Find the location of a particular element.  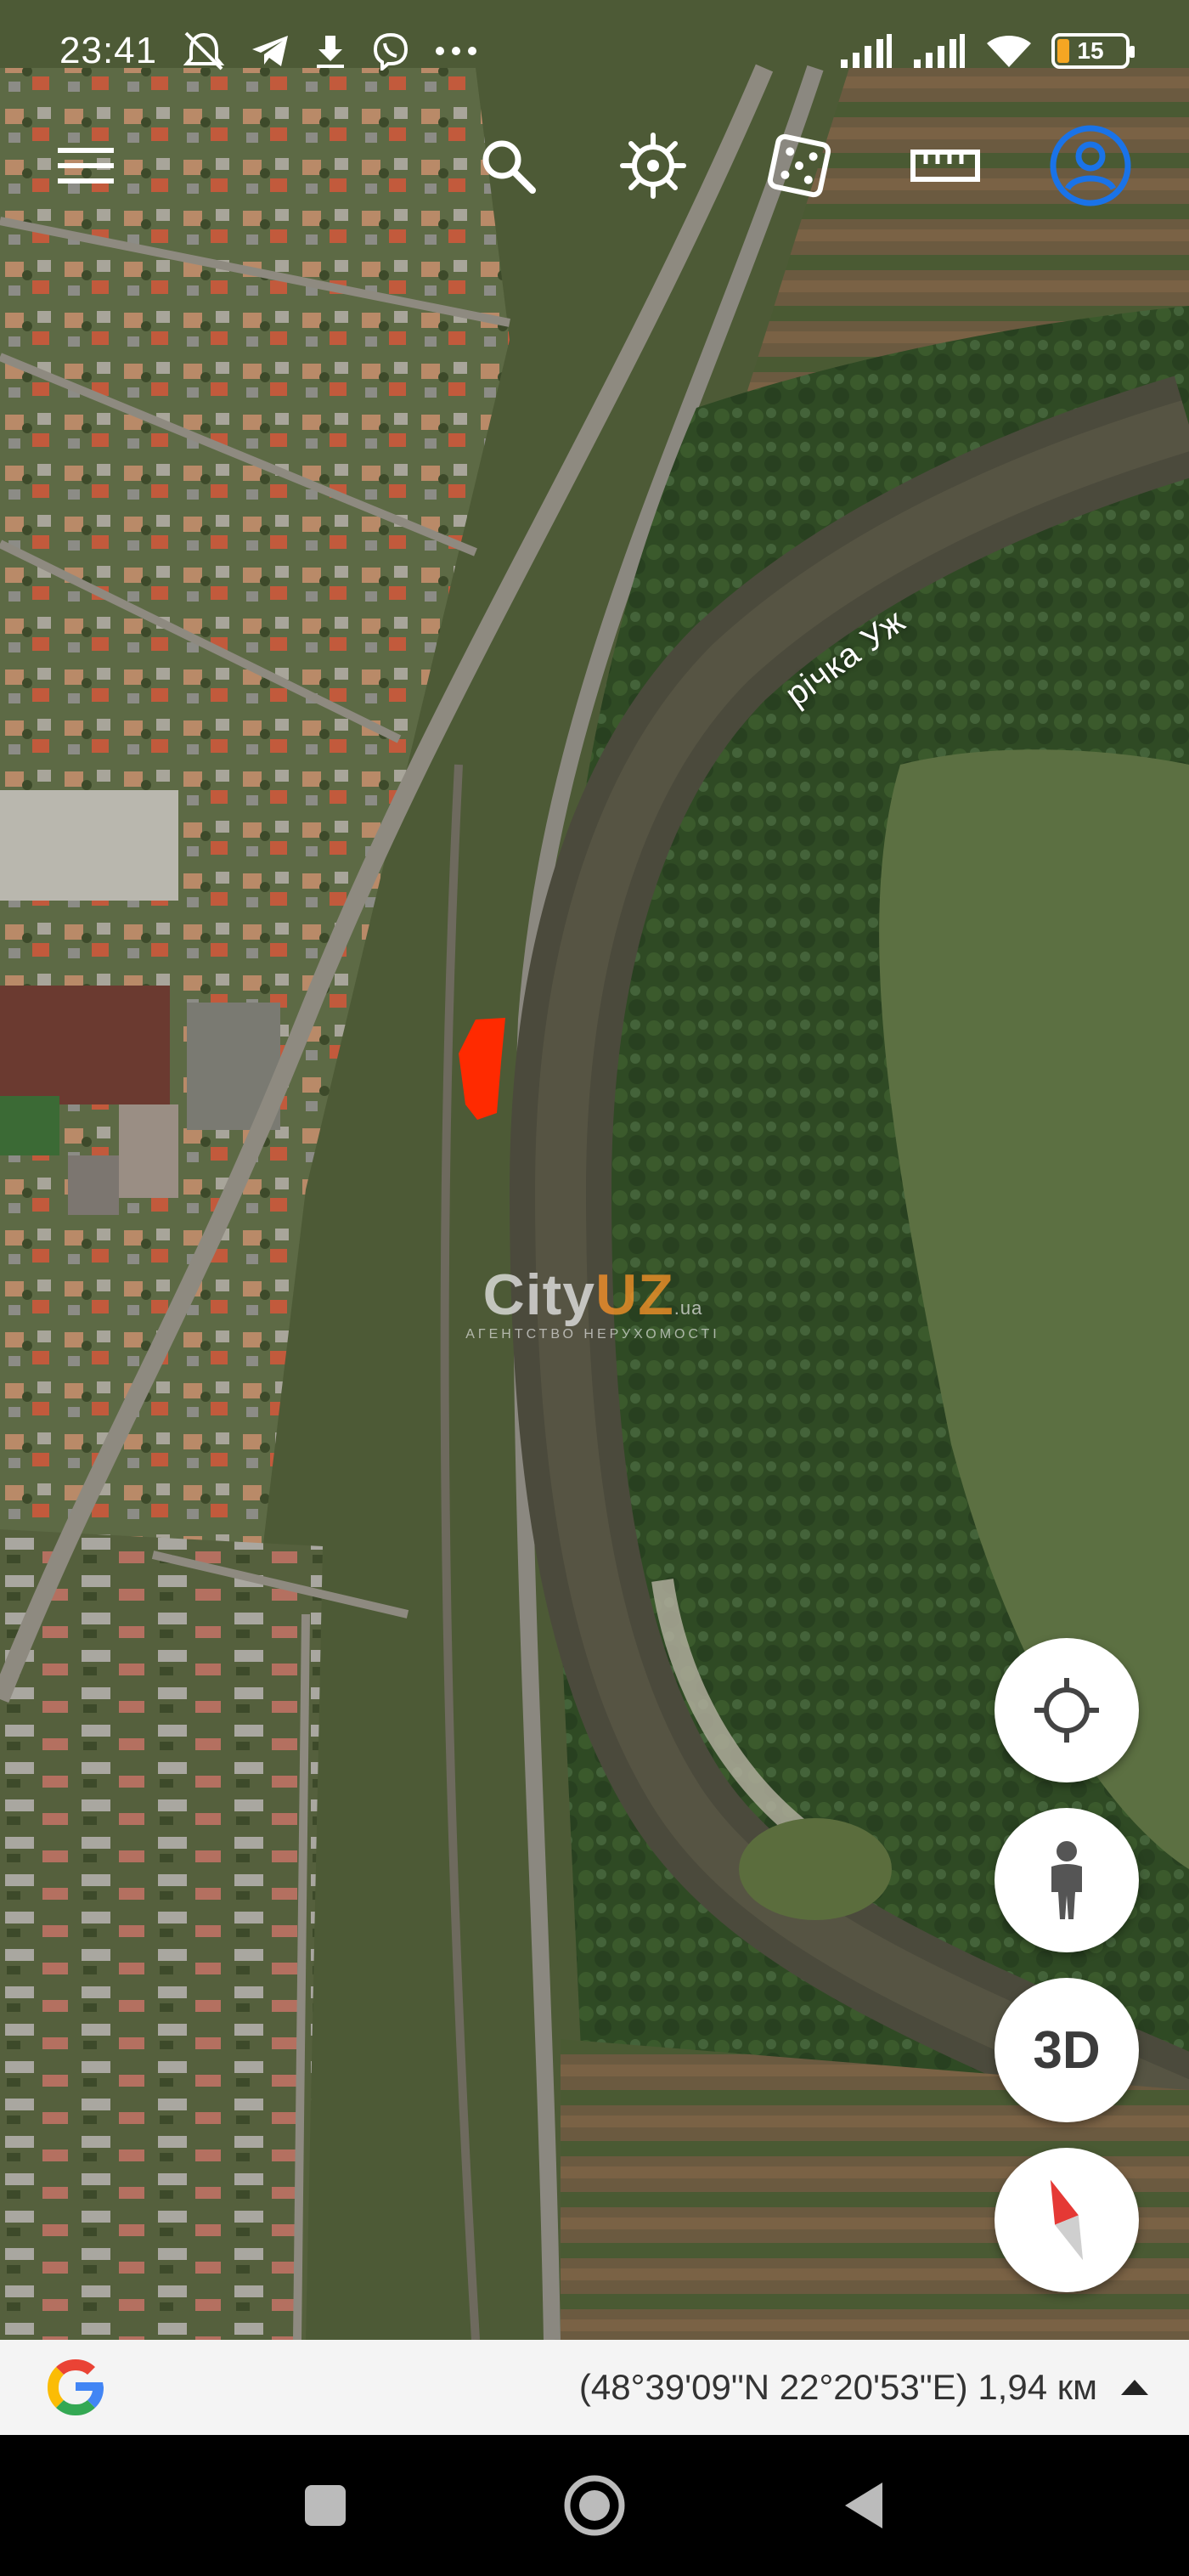

status-bar: 23:41 15 is located at coordinates (594, 51).